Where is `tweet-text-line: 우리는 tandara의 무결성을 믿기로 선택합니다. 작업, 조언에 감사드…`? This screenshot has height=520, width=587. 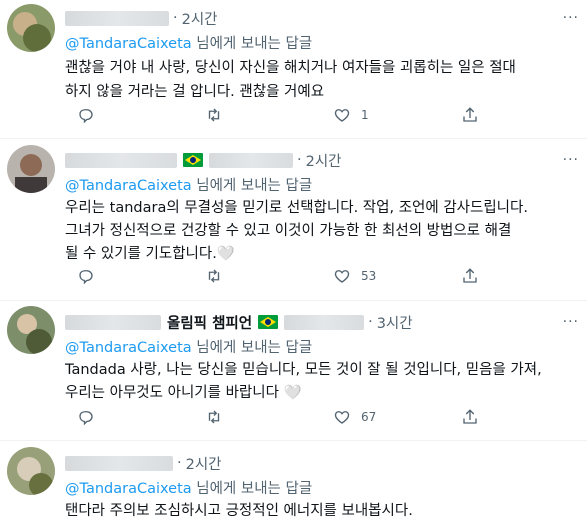 tweet-text-line: 우리는 tandara의 무결성을 믿기로 선택합니다. 작업, 조언에 감사드… is located at coordinates (296, 208).